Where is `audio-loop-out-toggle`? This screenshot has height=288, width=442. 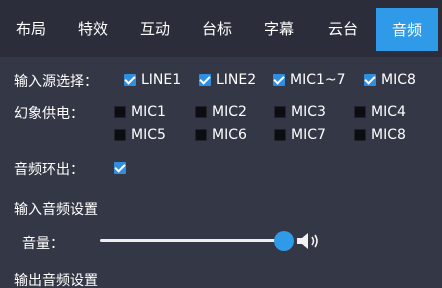
audio-loop-out-toggle is located at coordinates (120, 168).